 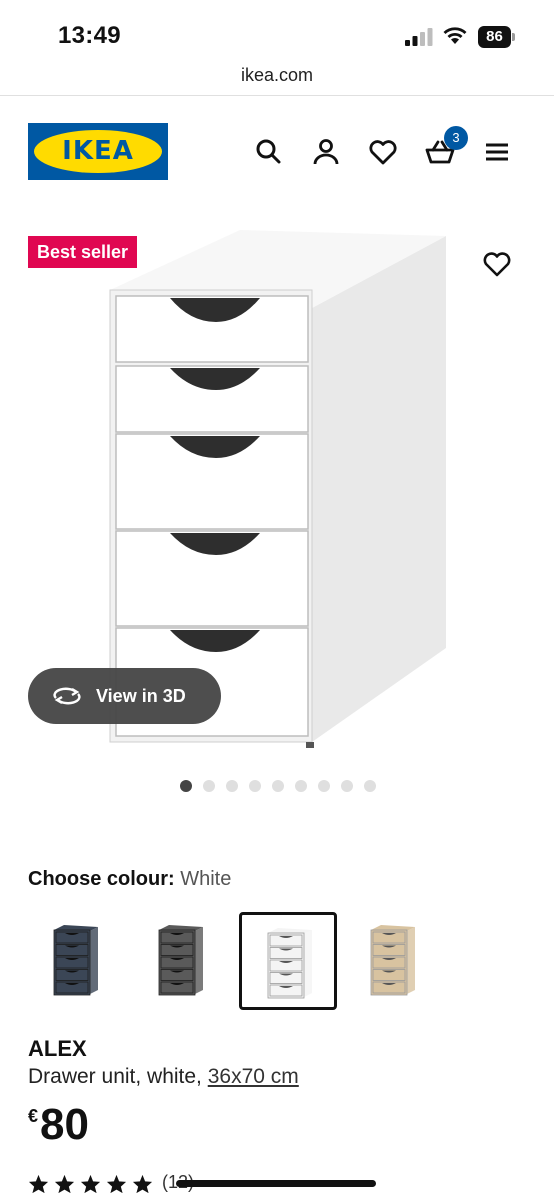 I want to click on home-indicator, so click(x=276, y=1183).